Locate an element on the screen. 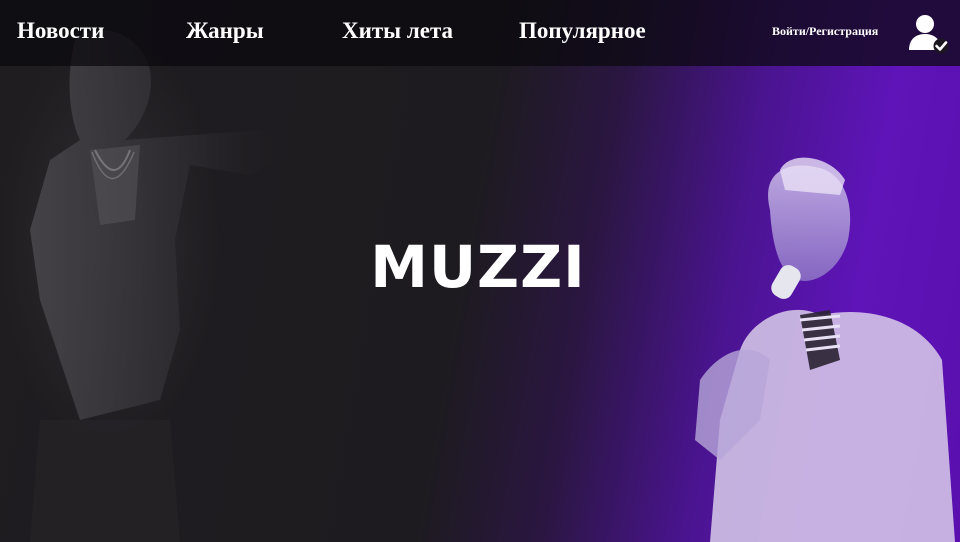  login-register-link: Войти/Регистрация is located at coordinates (825, 31).